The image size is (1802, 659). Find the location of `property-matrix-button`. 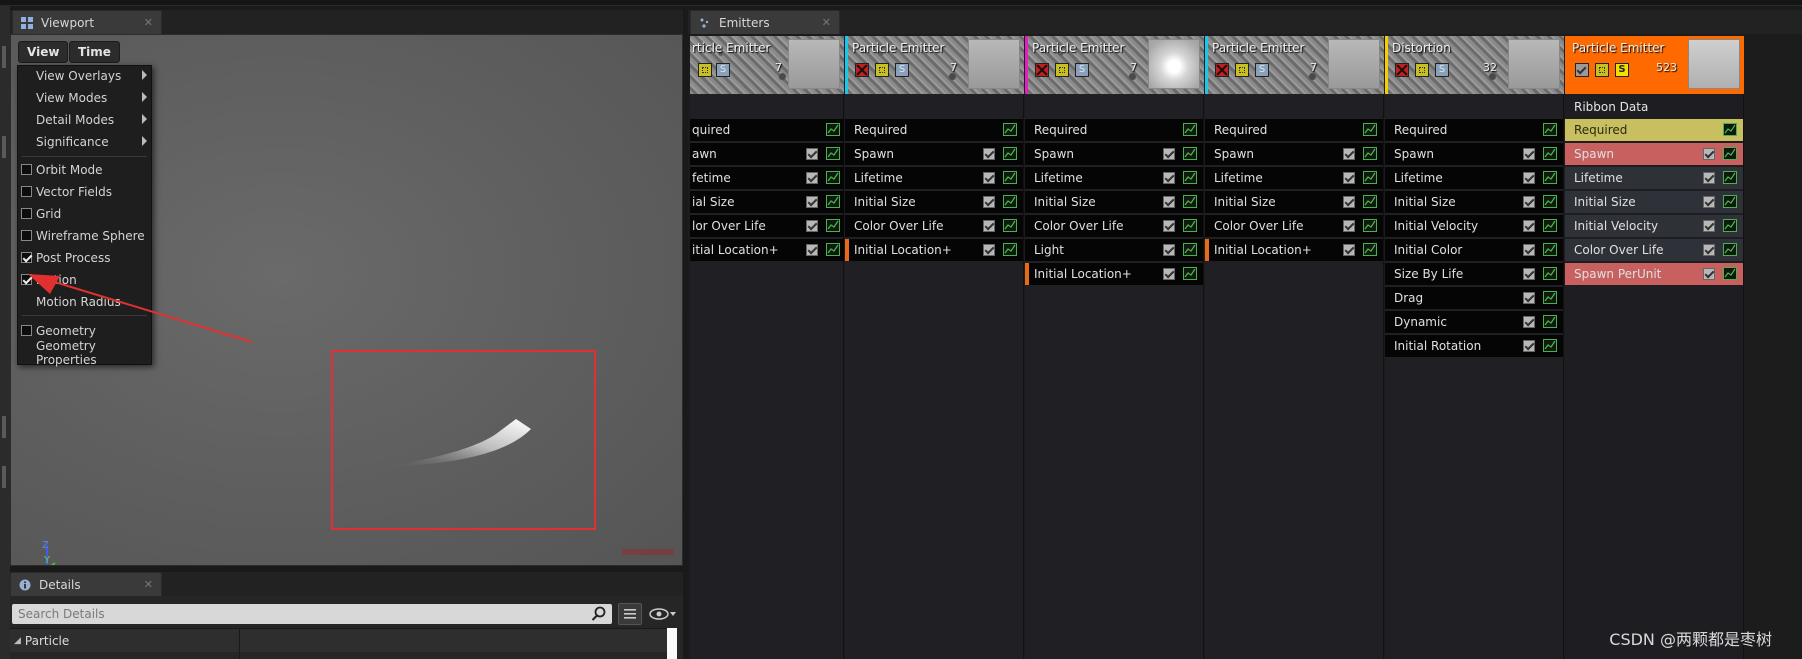

property-matrix-button is located at coordinates (630, 614).